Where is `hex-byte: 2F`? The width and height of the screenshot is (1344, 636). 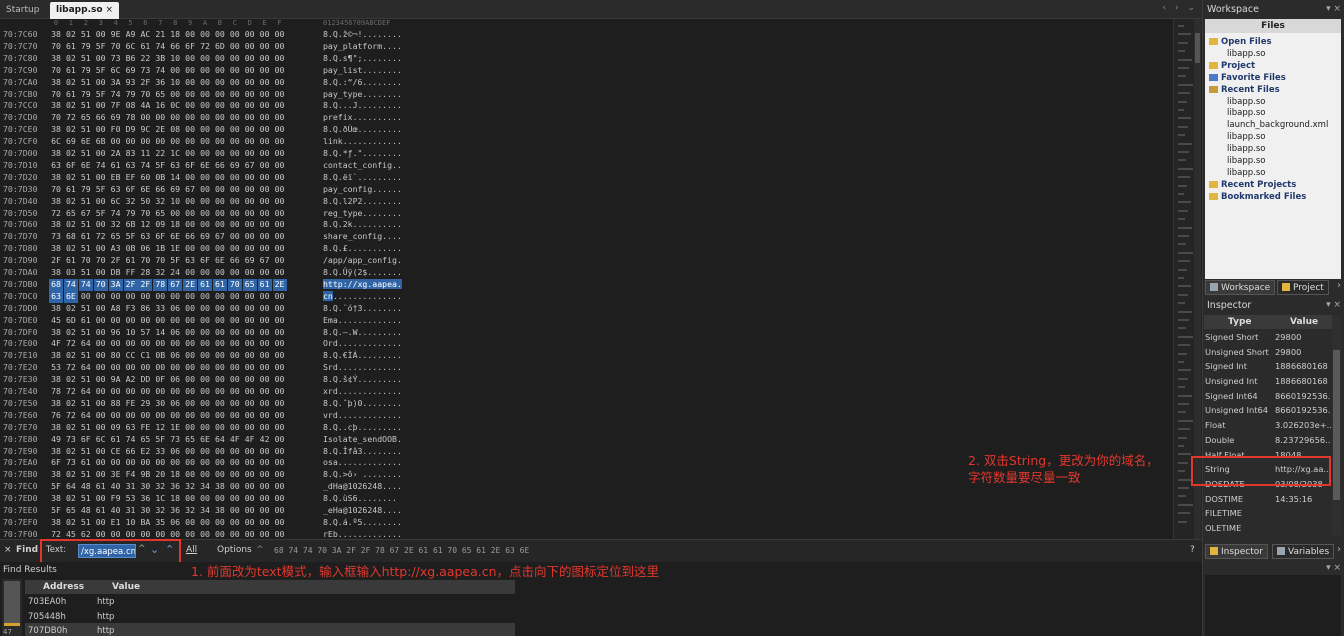
hex-byte: 2F is located at coordinates (56, 261).